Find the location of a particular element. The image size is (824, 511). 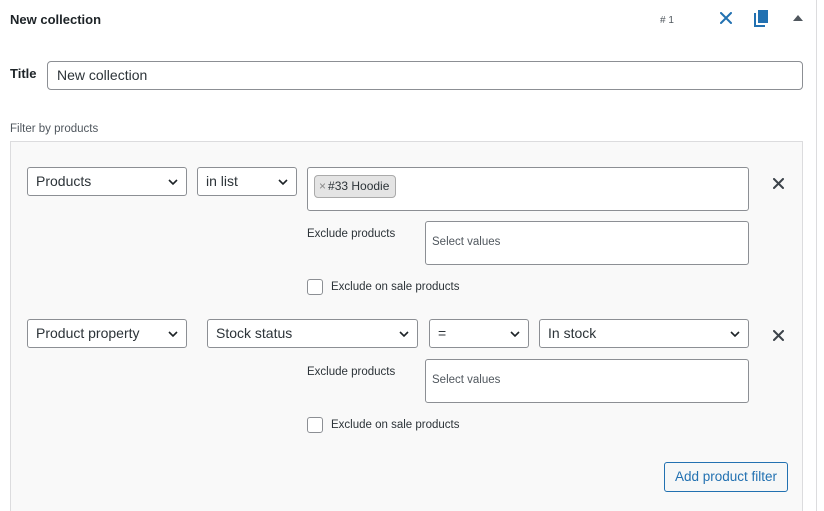

filter2-exclude-label: Exclude products is located at coordinates (351, 372).